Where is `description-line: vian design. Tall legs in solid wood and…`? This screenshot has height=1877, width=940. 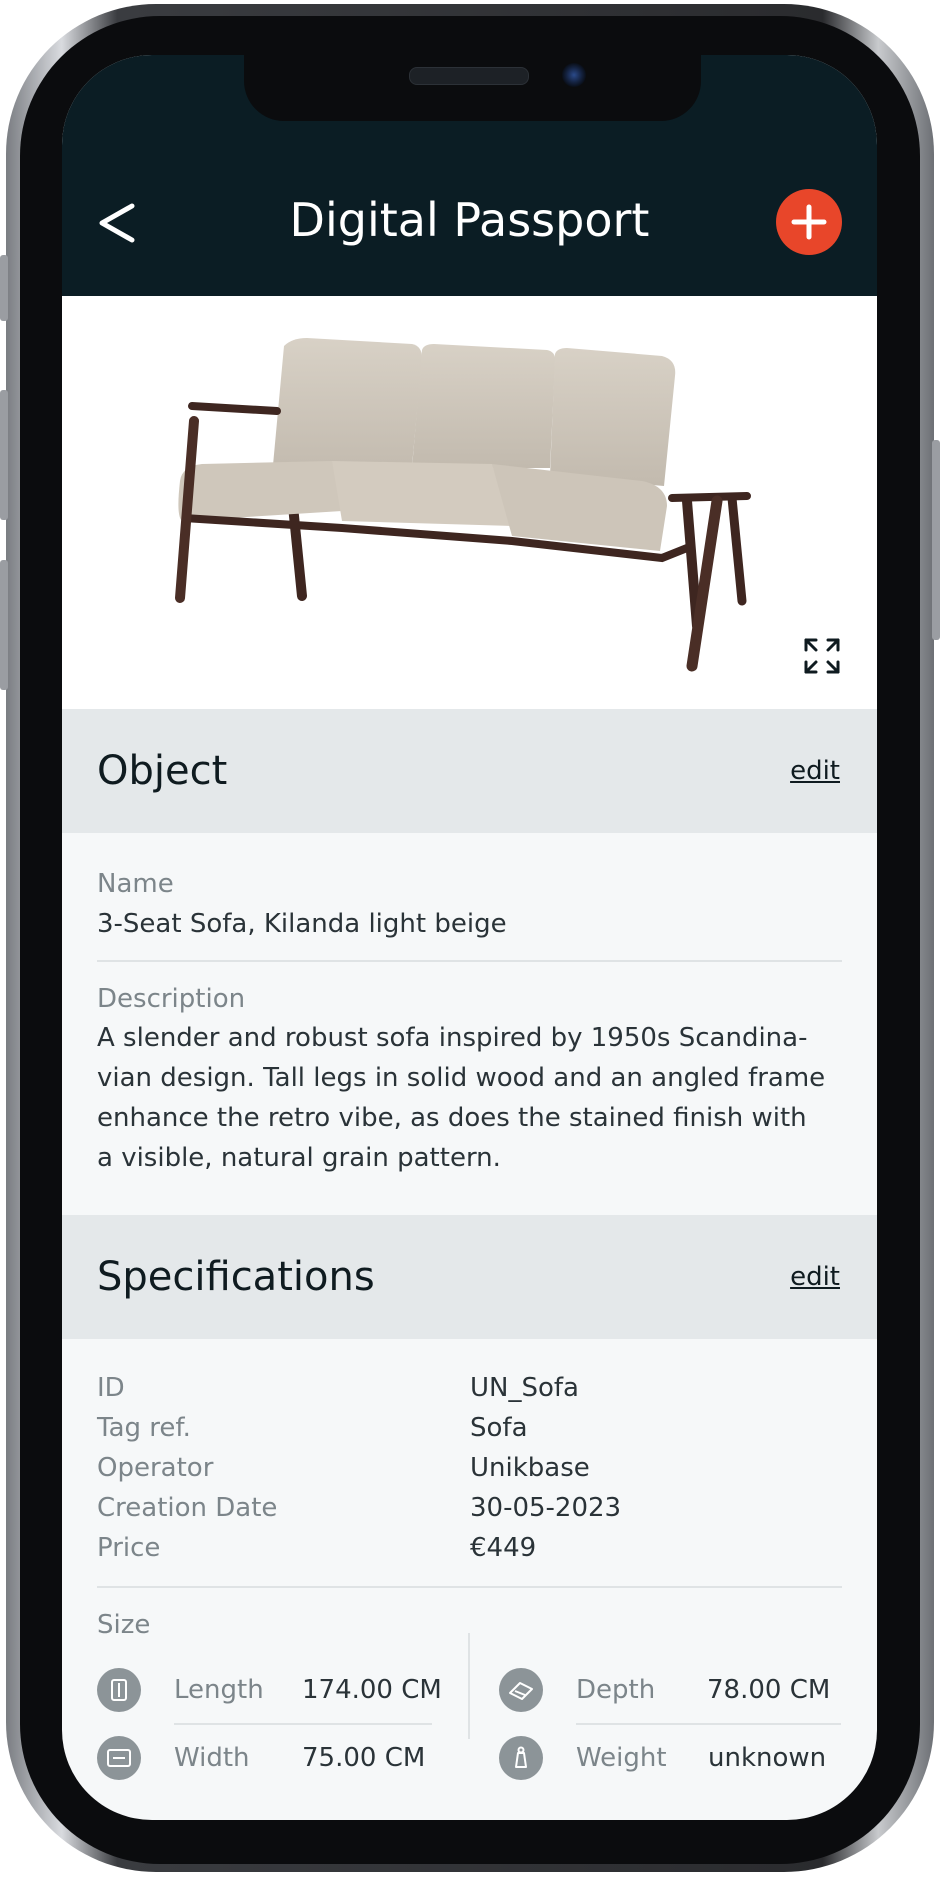
description-line: vian design. Tall legs in solid wood and… is located at coordinates (461, 1078).